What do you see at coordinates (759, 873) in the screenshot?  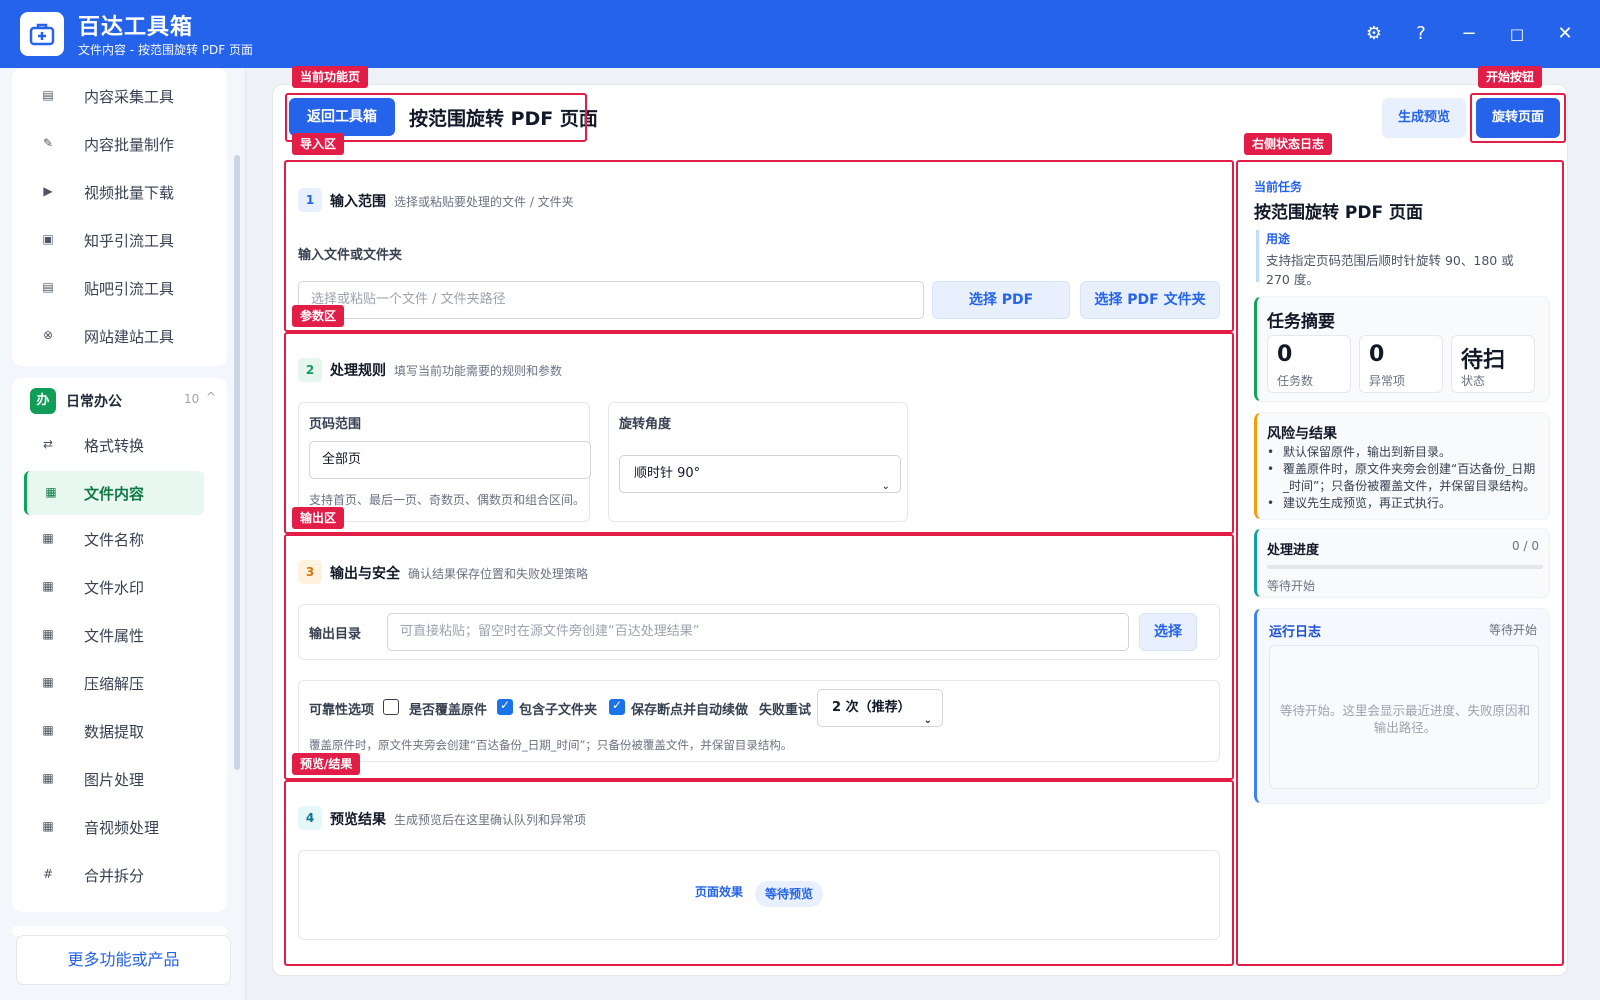 I see `preview-area-annotation-box` at bounding box center [759, 873].